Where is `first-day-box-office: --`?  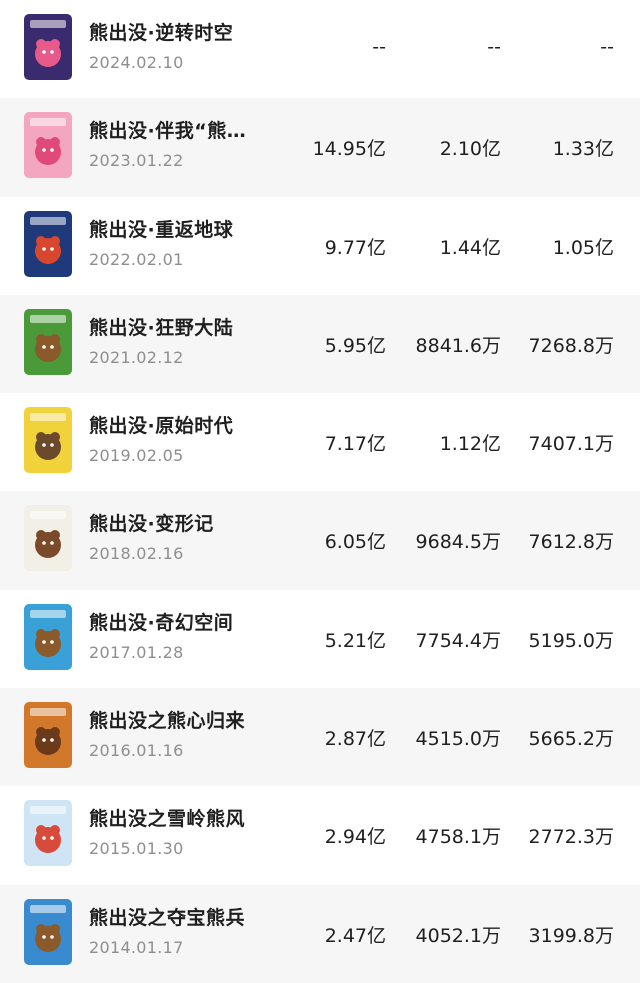
first-day-box-office: -- is located at coordinates (494, 47).